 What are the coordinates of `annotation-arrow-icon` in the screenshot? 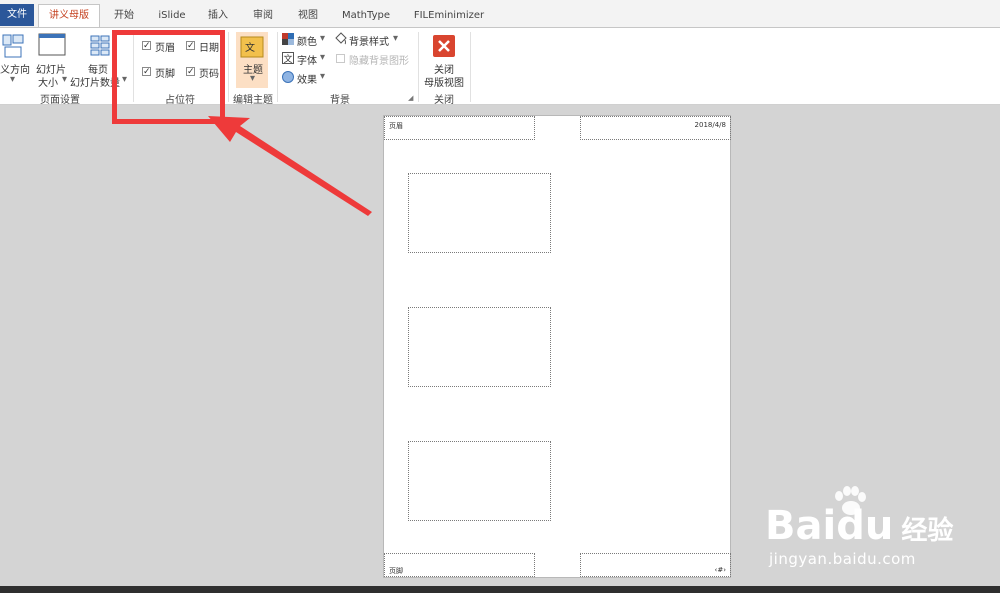 It's located at (290, 166).